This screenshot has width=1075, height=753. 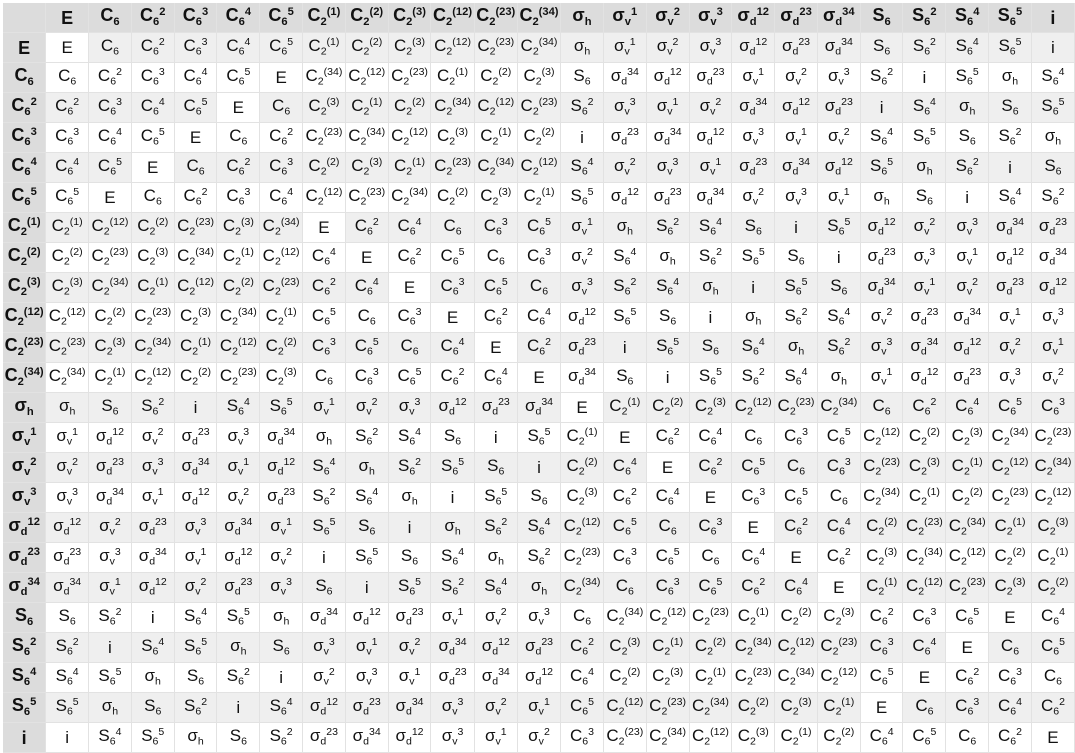 I want to click on row-header: σv3, so click(x=25, y=498).